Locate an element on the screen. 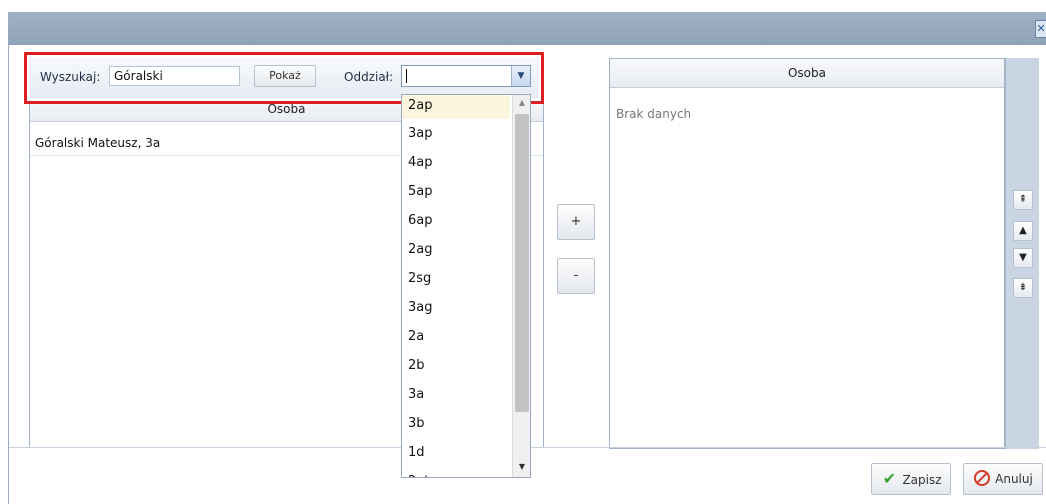  order-toolbar: ⇞ ▲ ▼ ⇟ is located at coordinates (1022, 253).